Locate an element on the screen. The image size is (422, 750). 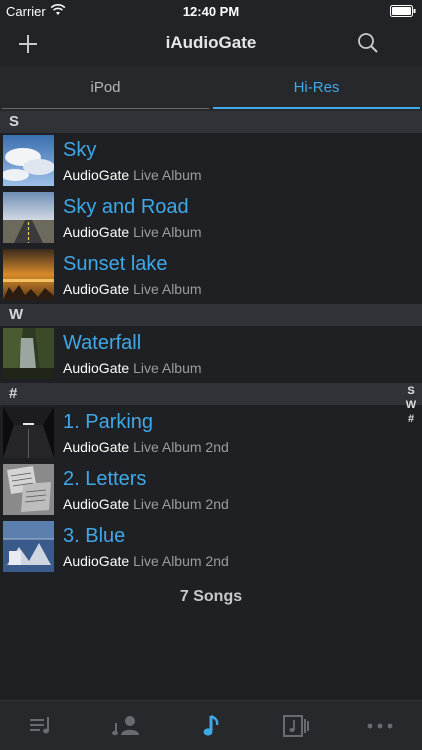
tab-ipod-underline is located at coordinates (105, 108).